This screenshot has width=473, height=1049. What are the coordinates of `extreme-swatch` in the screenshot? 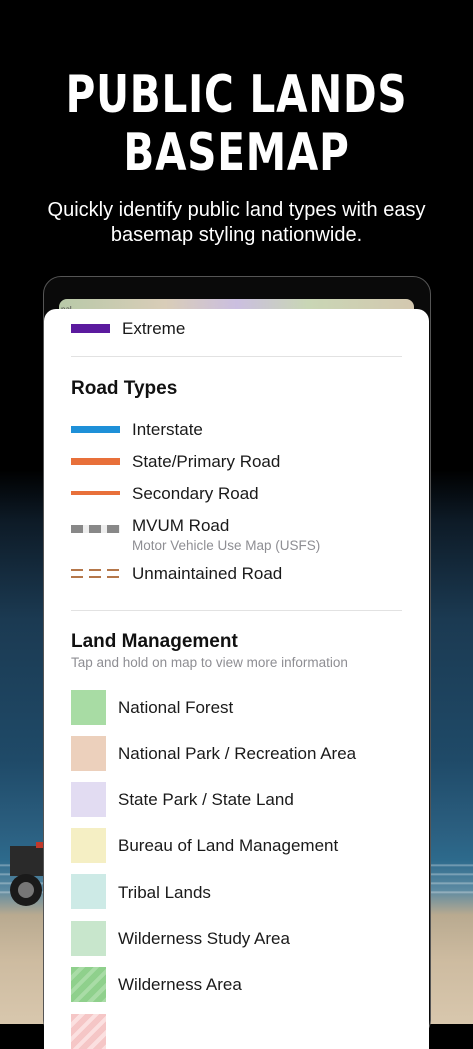 It's located at (90, 328).